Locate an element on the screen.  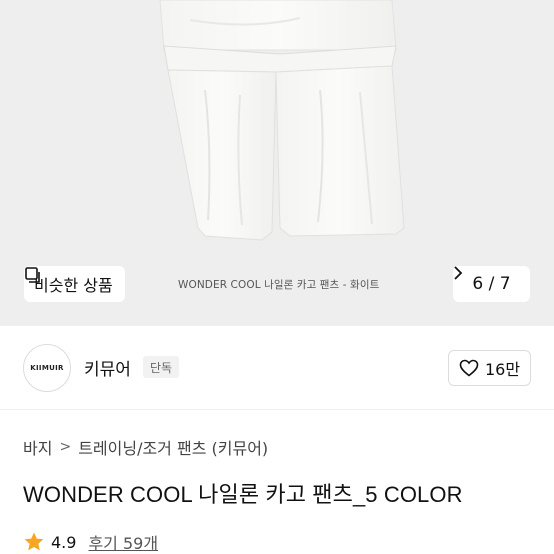
image-pager-count: 6 / 7 is located at coordinates (491, 284).